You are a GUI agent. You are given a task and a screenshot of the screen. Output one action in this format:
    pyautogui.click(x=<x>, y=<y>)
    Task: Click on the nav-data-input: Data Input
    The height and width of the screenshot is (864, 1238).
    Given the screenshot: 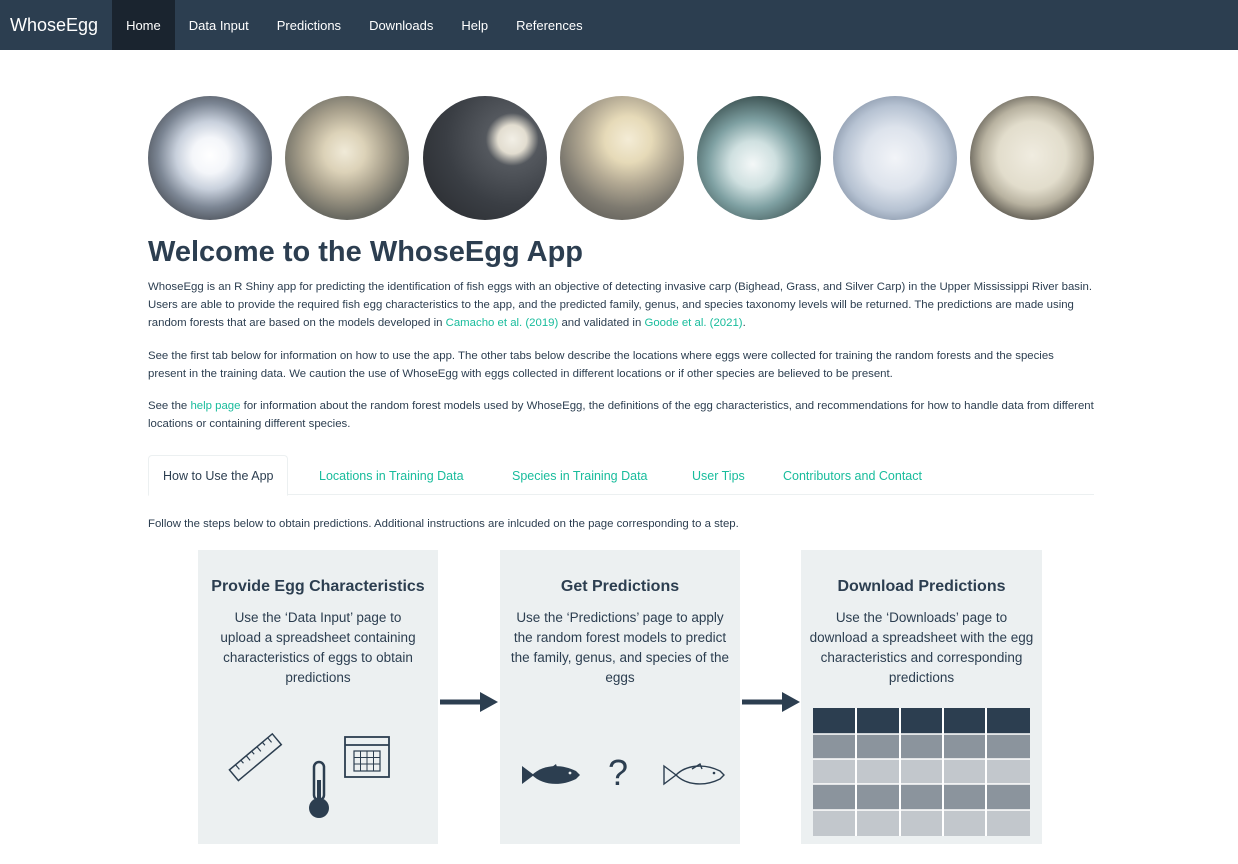 What is the action you would take?
    pyautogui.click(x=219, y=25)
    